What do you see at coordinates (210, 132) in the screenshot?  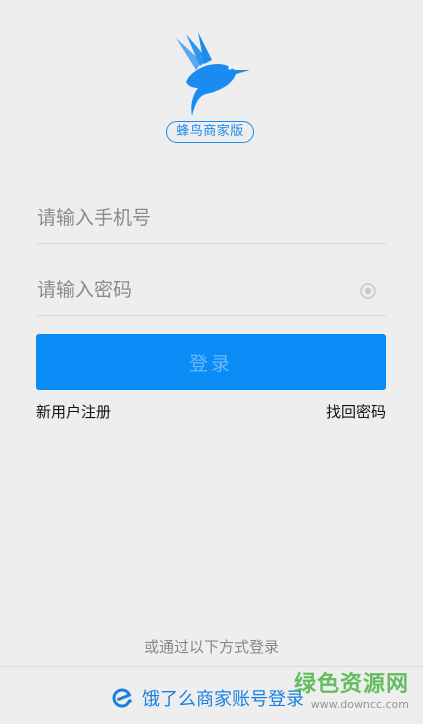 I see `brand-badge: 蜂鸟商家版` at bounding box center [210, 132].